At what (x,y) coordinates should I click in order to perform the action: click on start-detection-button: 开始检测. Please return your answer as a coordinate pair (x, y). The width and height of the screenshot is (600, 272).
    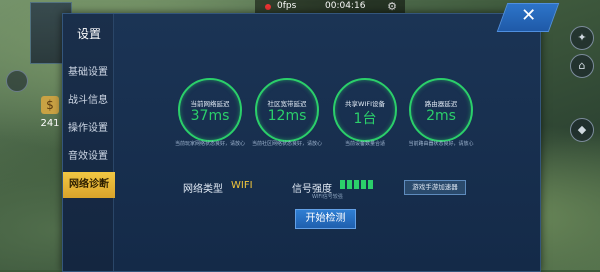
    Looking at the image, I should click on (325, 219).